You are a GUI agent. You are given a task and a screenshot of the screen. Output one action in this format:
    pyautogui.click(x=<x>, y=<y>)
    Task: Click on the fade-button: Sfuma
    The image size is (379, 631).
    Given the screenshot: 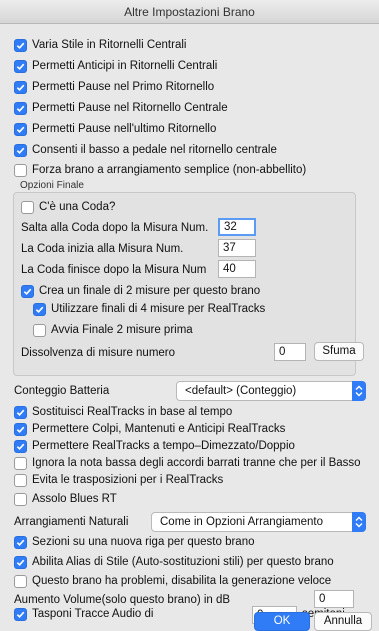 What is the action you would take?
    pyautogui.click(x=339, y=351)
    